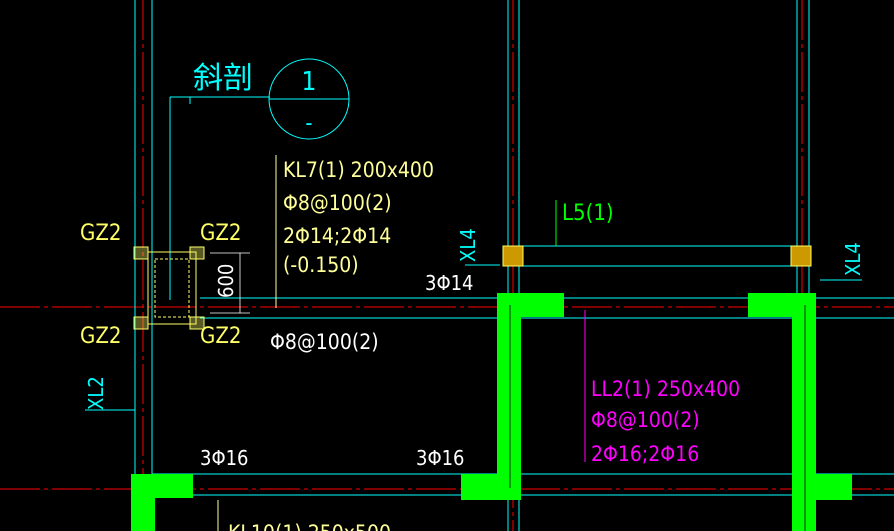 The height and width of the screenshot is (531, 894). What do you see at coordinates (223, 78) in the screenshot?
I see `section-label: 斜剖` at bounding box center [223, 78].